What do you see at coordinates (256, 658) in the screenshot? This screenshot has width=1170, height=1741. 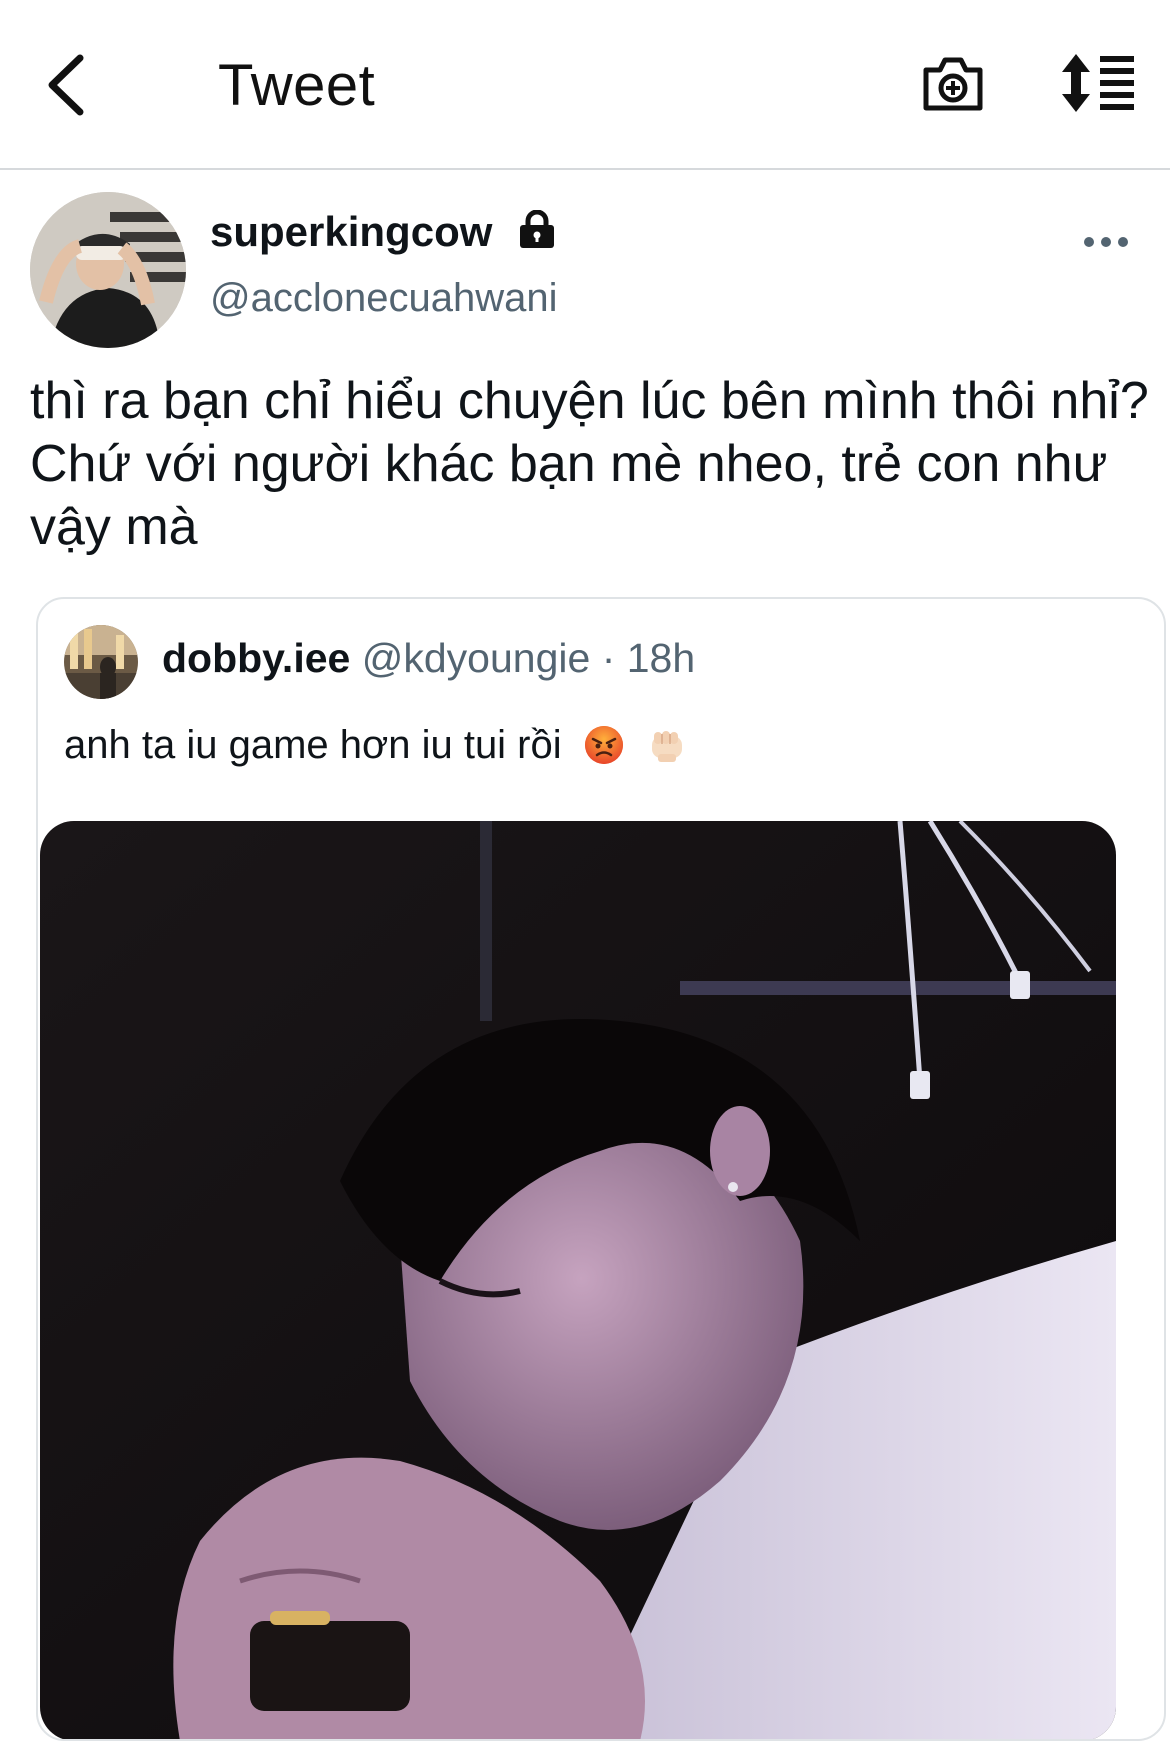 I see `quoted-author-name: dobby.iee` at bounding box center [256, 658].